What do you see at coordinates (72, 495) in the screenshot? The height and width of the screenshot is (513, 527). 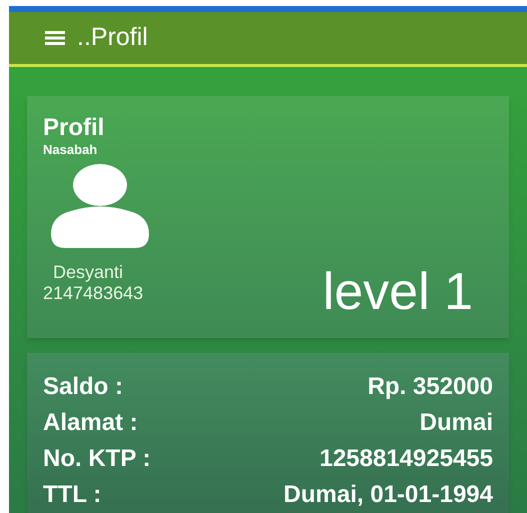 I see `detail-label: TTL :` at bounding box center [72, 495].